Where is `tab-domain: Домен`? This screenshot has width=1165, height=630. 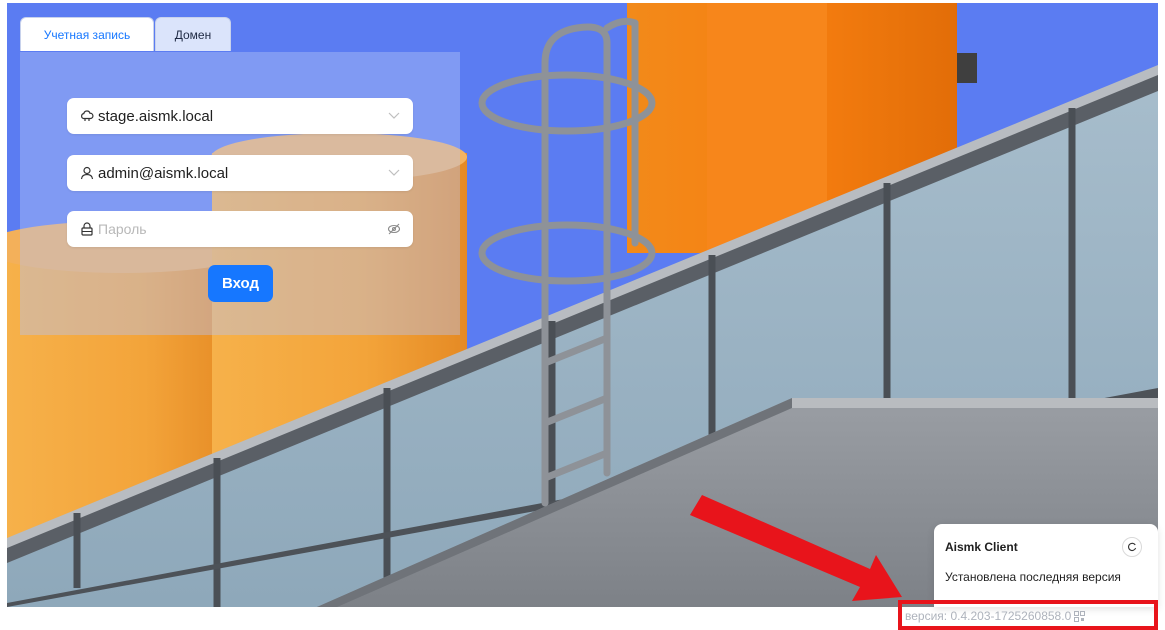 tab-domain: Домен is located at coordinates (193, 34).